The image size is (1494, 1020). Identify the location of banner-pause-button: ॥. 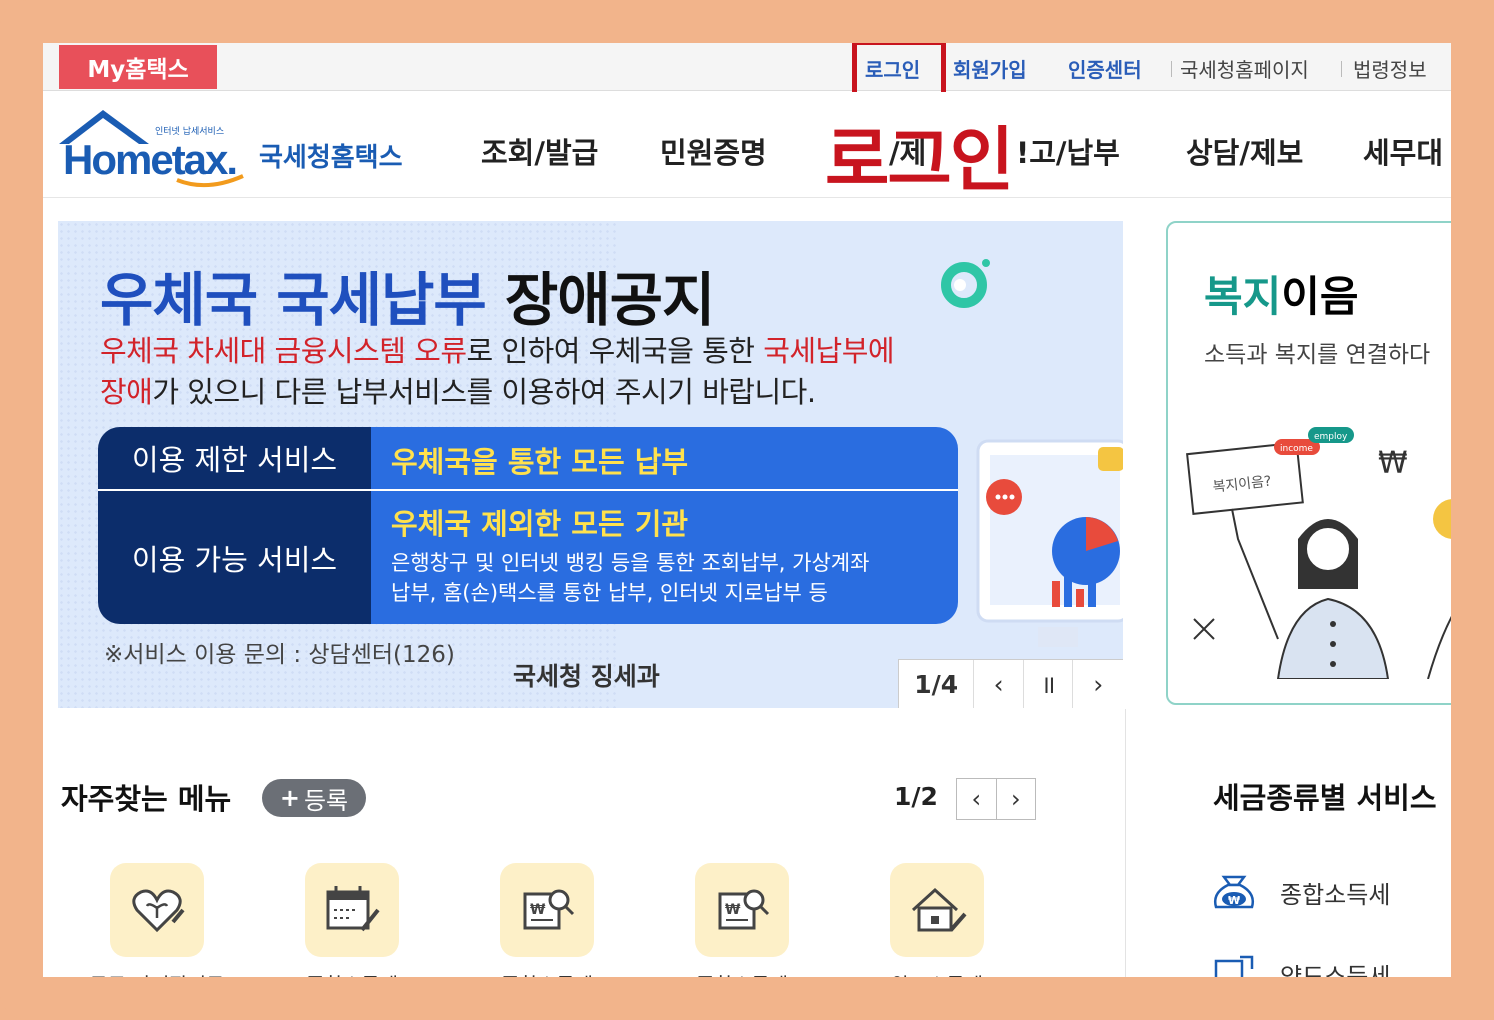
(1049, 684).